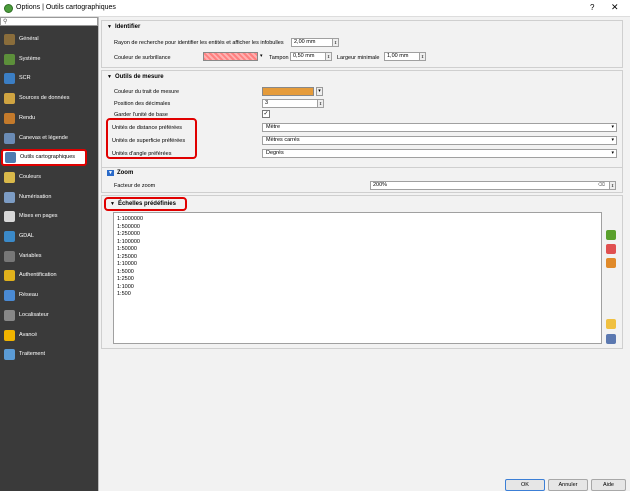  What do you see at coordinates (592, 7) in the screenshot?
I see `help-icon: ?` at bounding box center [592, 7].